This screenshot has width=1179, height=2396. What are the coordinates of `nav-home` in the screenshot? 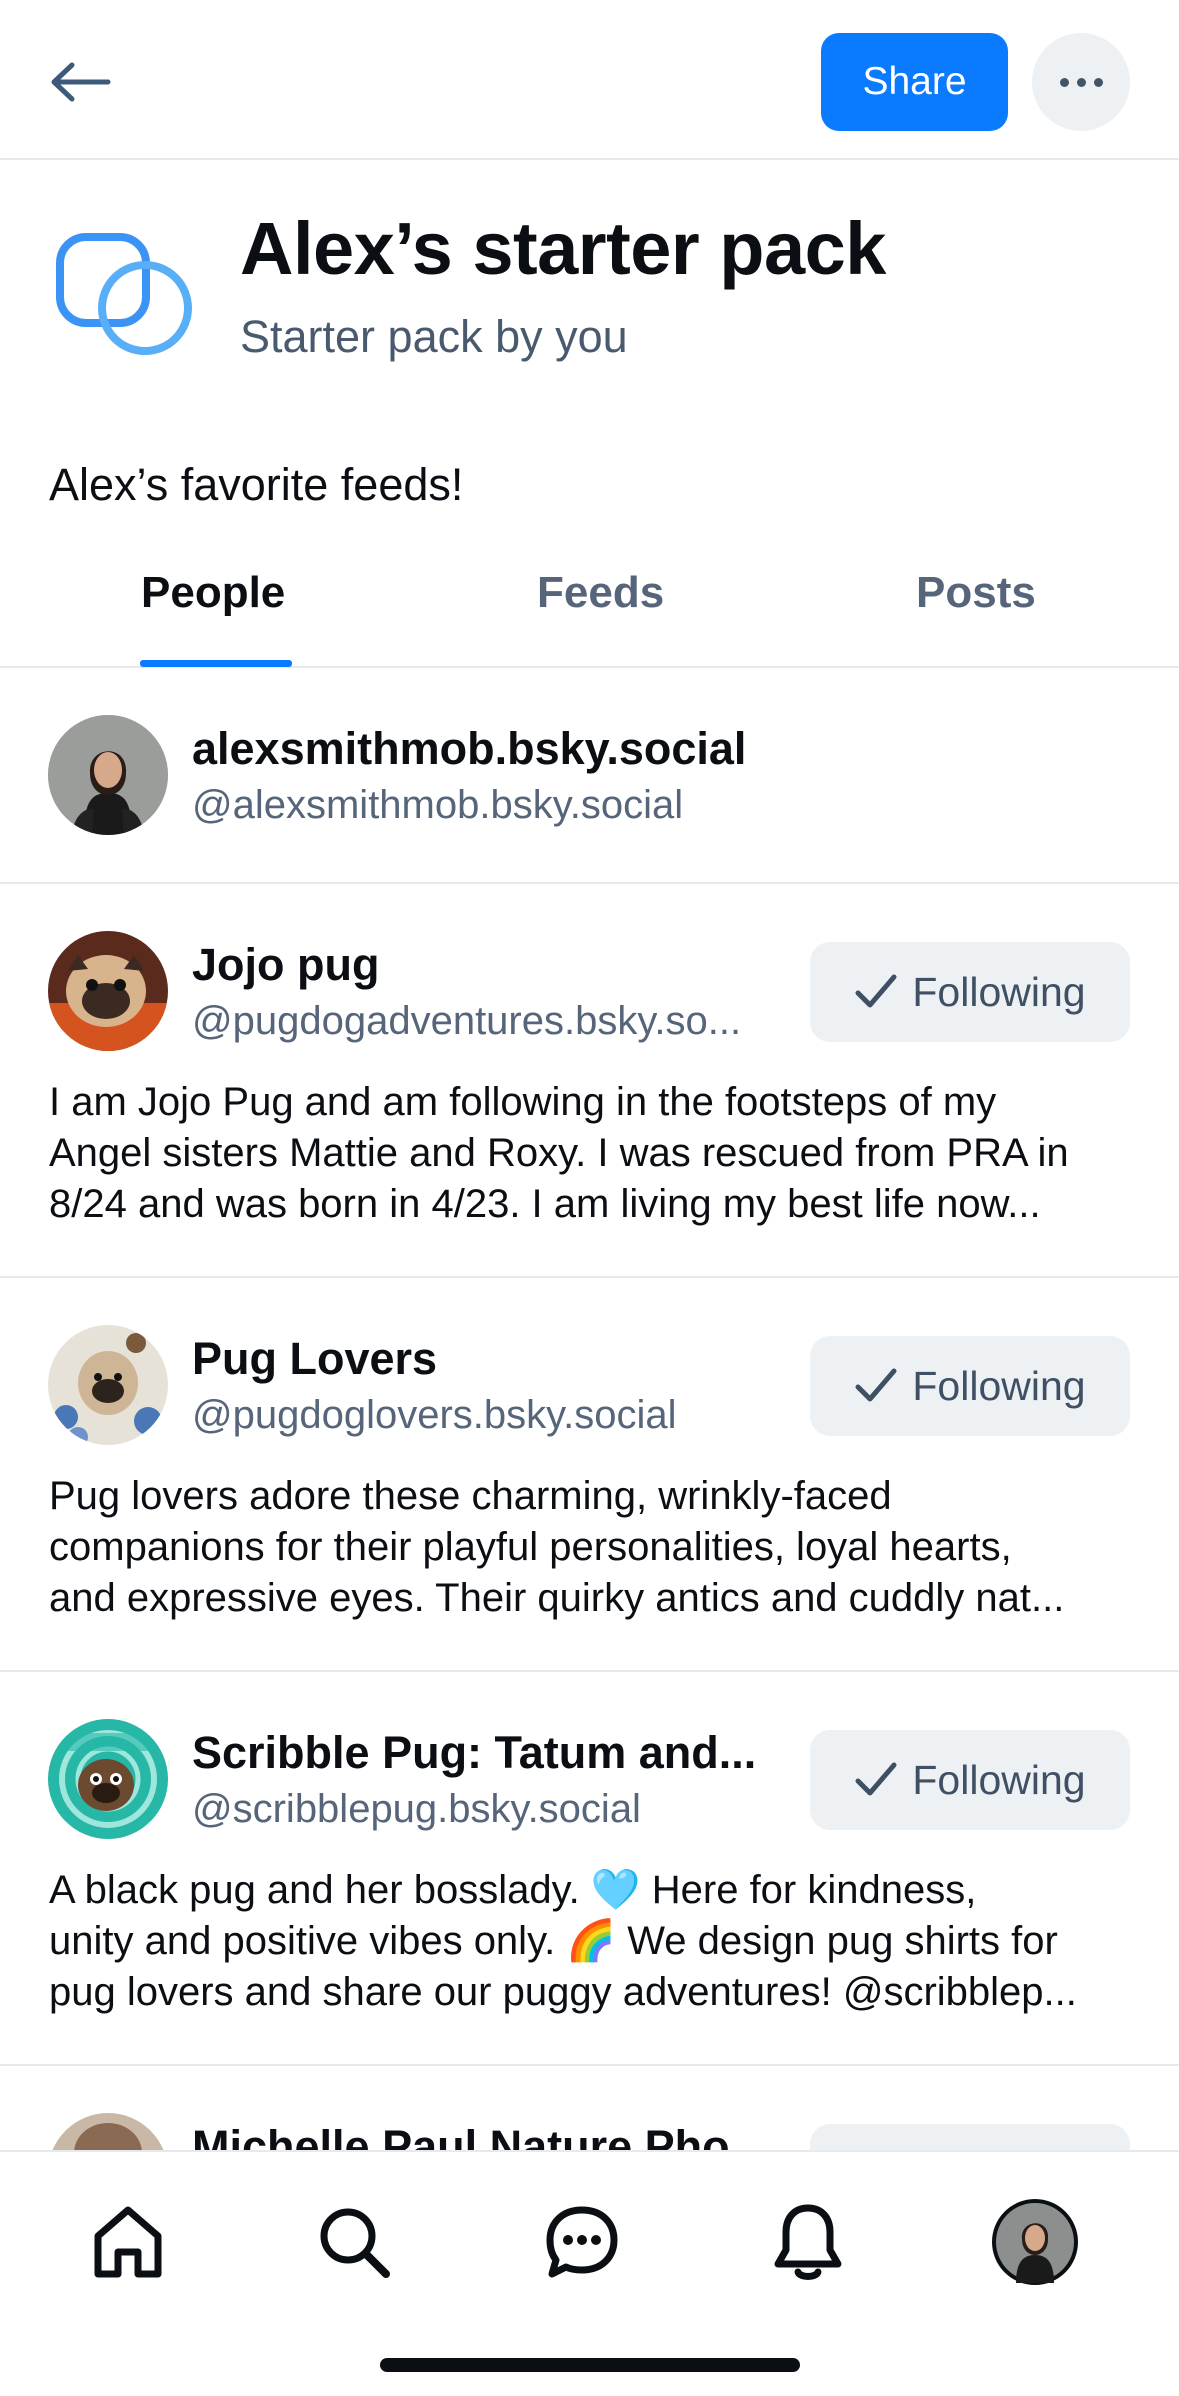 It's located at (128, 2242).